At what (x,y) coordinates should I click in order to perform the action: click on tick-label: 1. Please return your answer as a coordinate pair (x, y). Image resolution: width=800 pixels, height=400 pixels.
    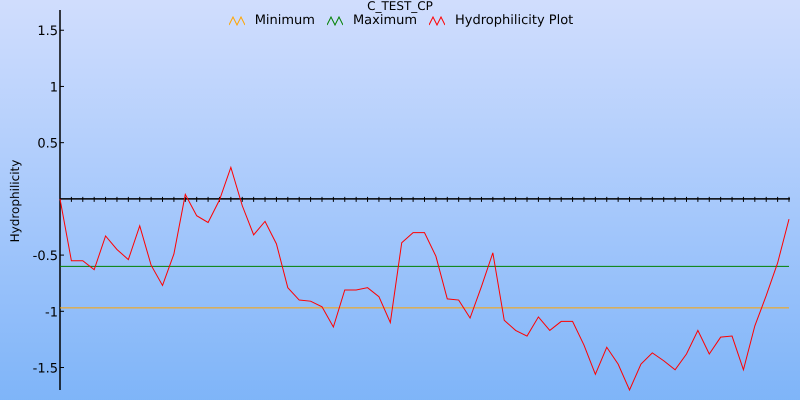
    Looking at the image, I should click on (54, 88).